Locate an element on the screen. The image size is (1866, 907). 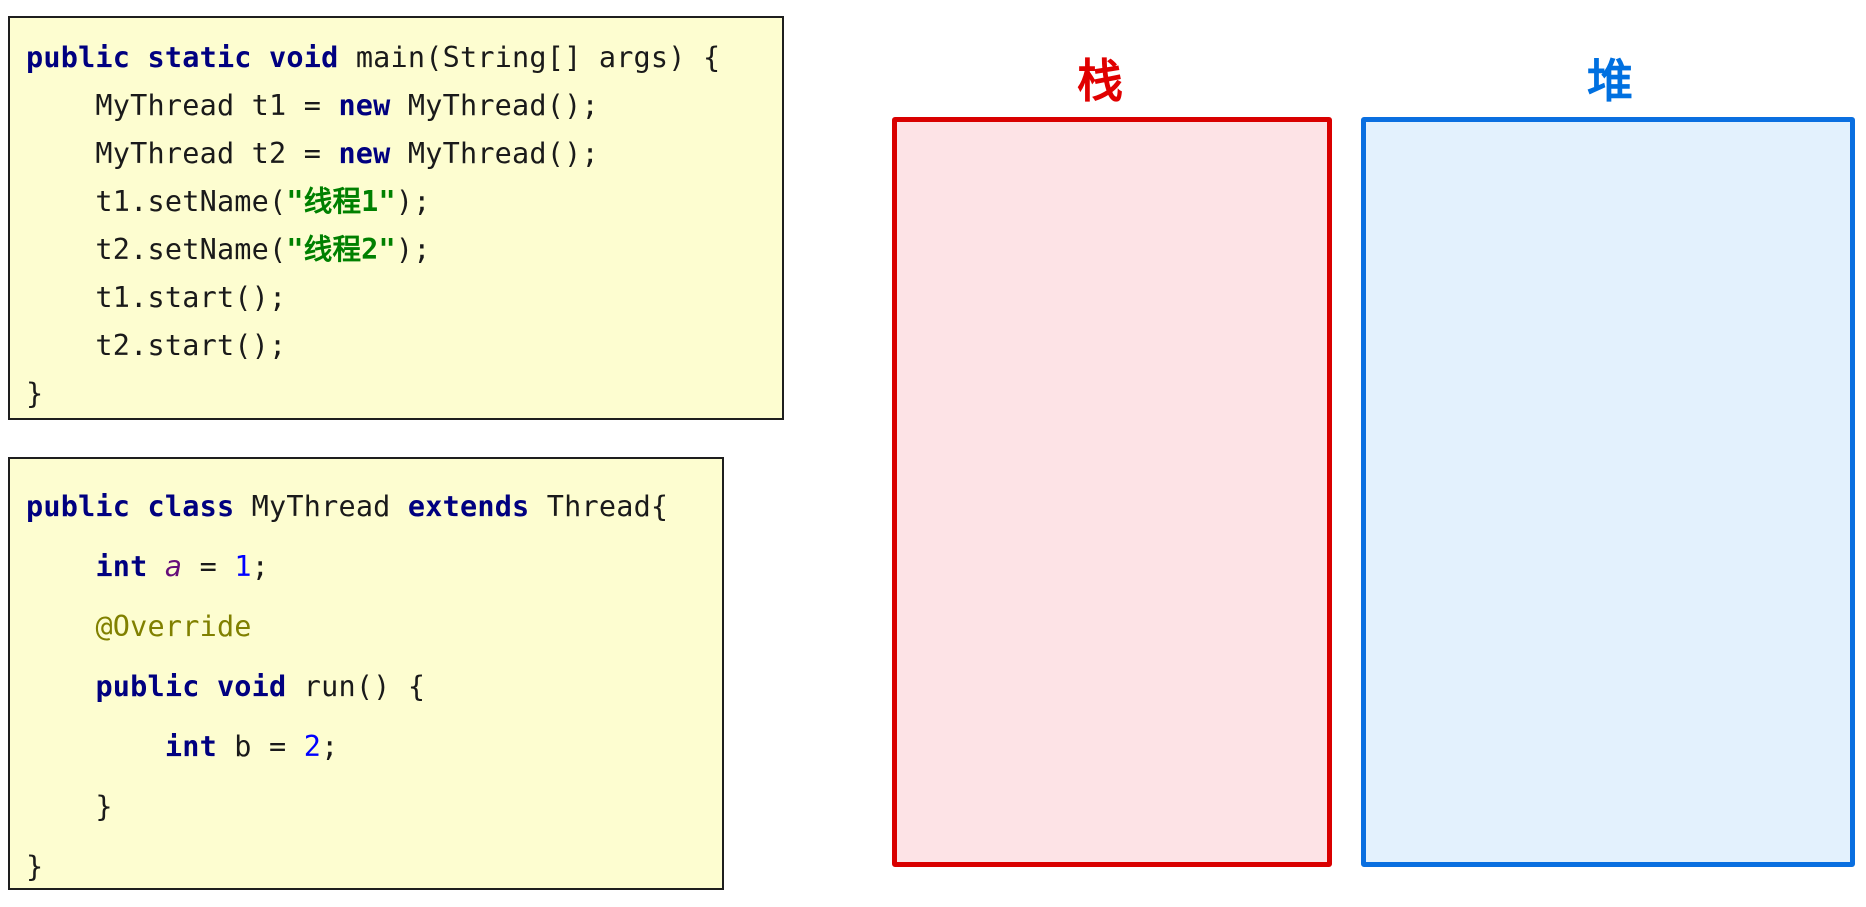
main-code-line: t1.start(); is located at coordinates (396, 298).